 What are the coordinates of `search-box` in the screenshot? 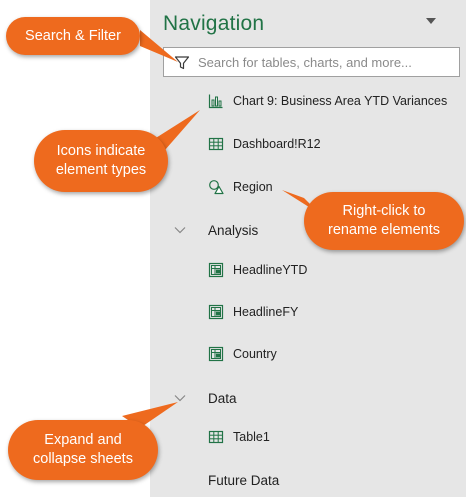 It's located at (311, 62).